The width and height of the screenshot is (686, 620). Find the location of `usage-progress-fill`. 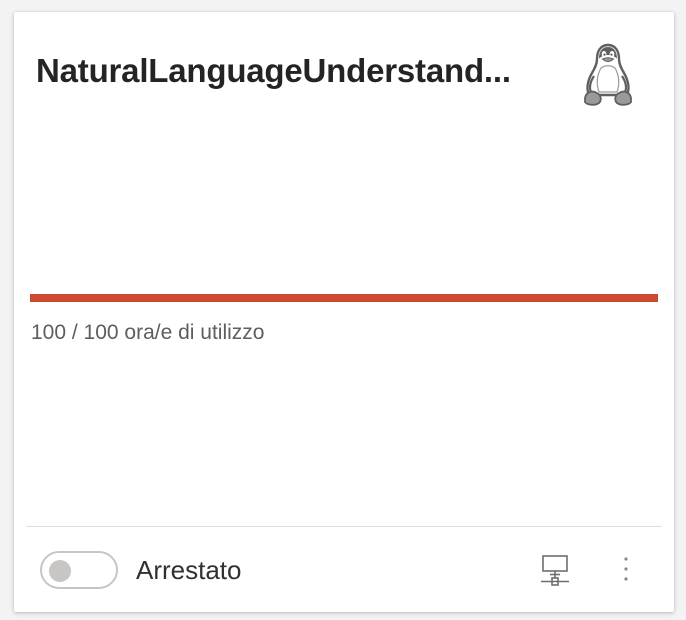

usage-progress-fill is located at coordinates (344, 298).